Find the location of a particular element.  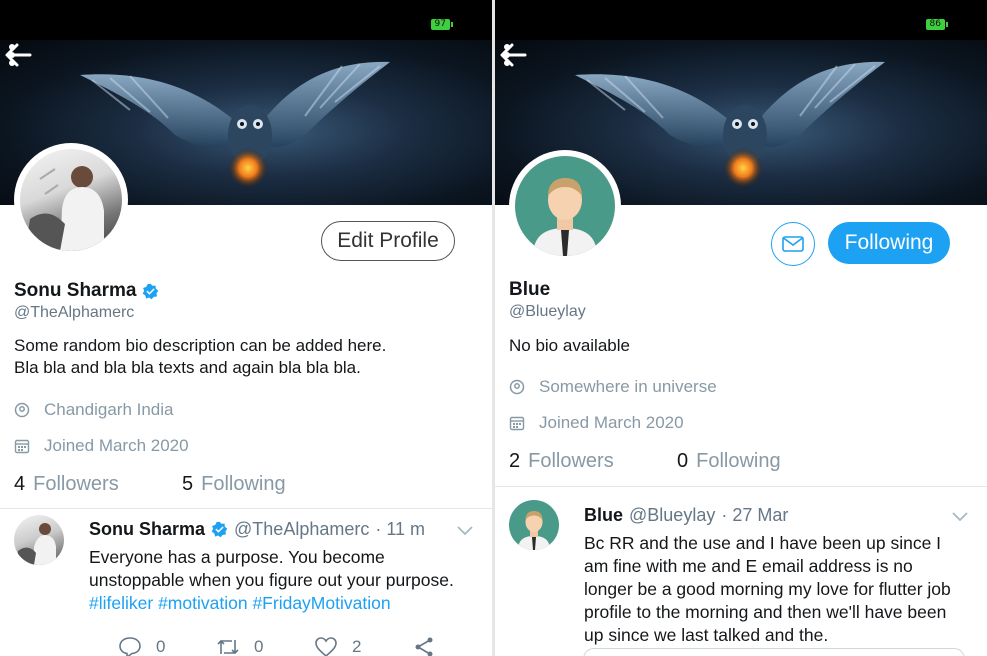

follow-stats: 4 Followers 5 Following is located at coordinates (150, 484).